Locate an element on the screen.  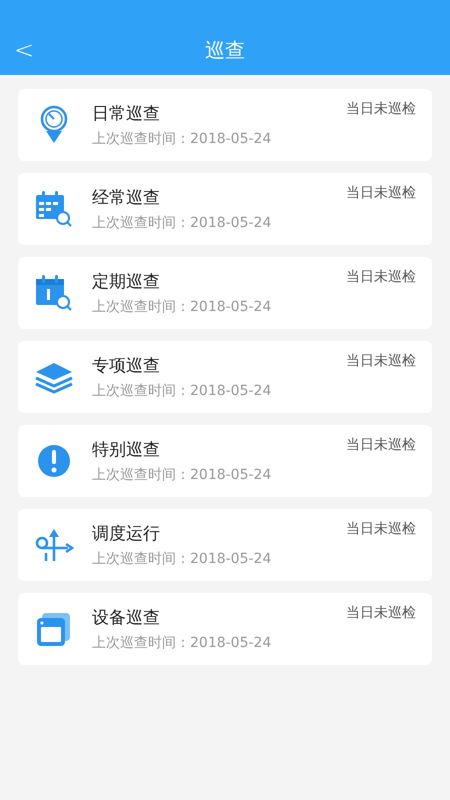
inspection-title: 定期巡查 is located at coordinates (126, 281).